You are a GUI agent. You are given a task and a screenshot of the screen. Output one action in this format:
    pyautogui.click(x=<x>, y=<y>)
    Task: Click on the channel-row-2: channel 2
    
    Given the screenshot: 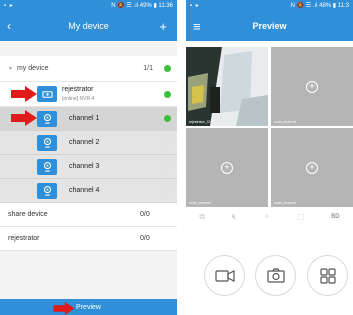 What is the action you would take?
    pyautogui.click(x=88, y=143)
    